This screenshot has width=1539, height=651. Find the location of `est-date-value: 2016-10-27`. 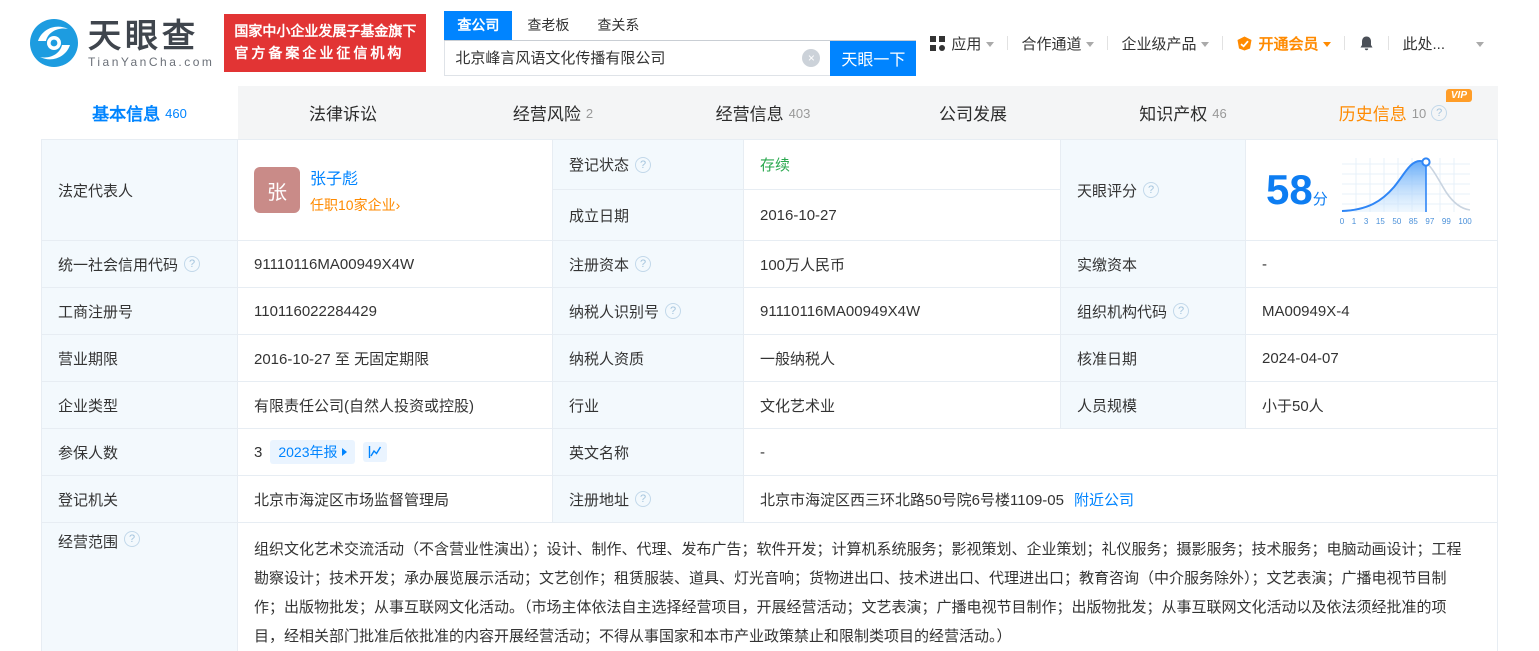

est-date-value: 2016-10-27 is located at coordinates (798, 215).